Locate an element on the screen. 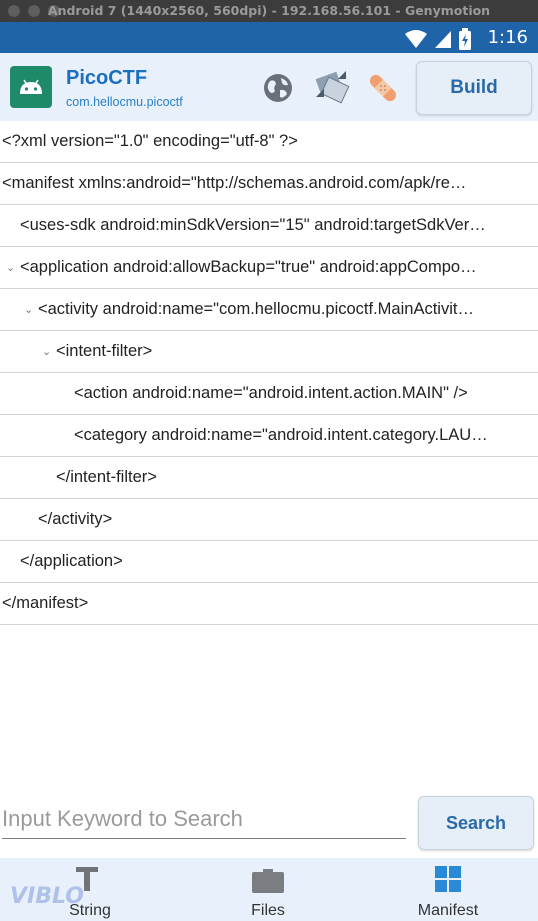 The height and width of the screenshot is (921, 538). tree-row: </application> is located at coordinates (269, 562).